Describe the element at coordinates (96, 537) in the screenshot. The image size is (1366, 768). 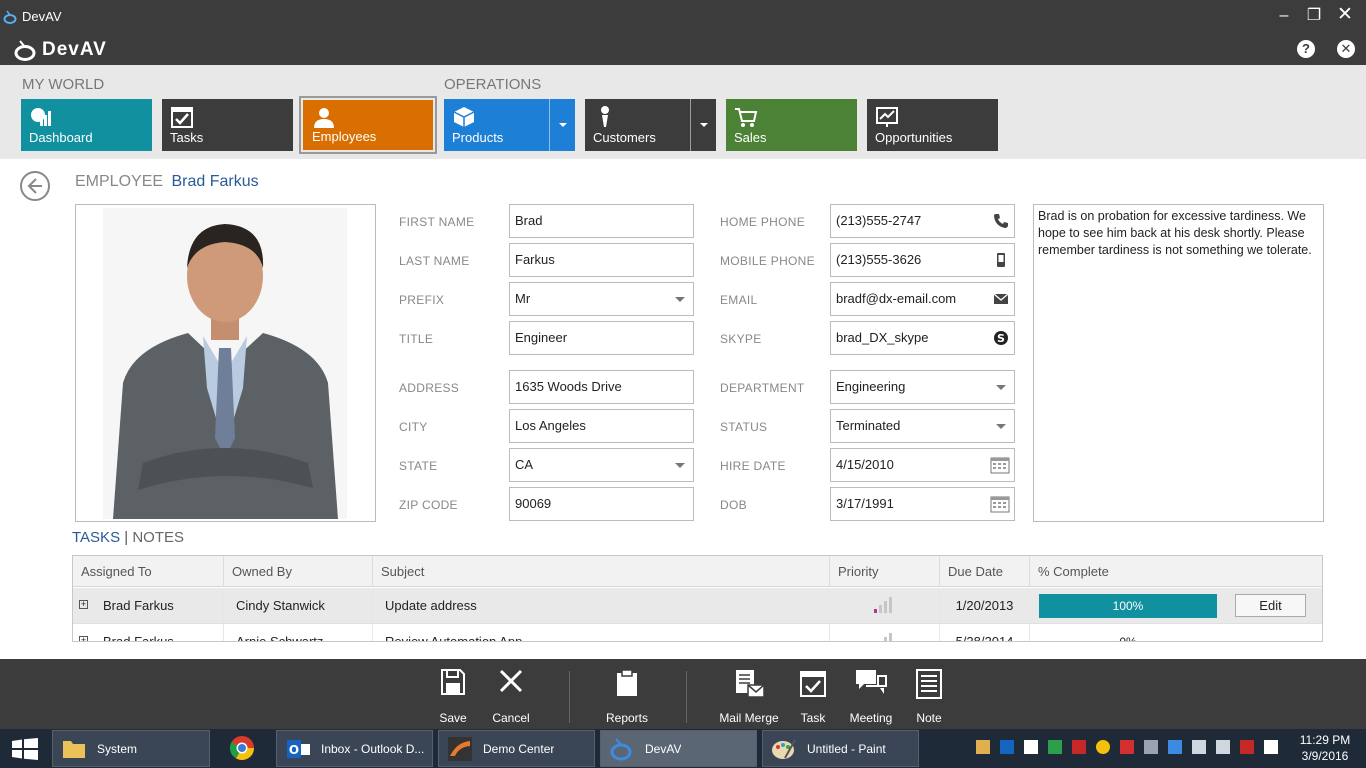
I see `tab-tasks: TASKS` at that location.